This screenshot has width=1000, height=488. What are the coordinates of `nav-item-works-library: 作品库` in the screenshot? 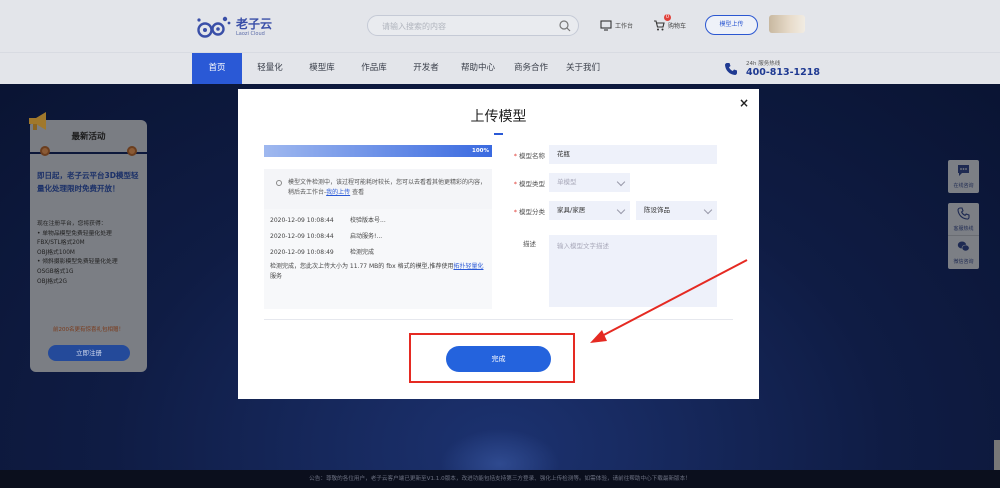 It's located at (374, 68).